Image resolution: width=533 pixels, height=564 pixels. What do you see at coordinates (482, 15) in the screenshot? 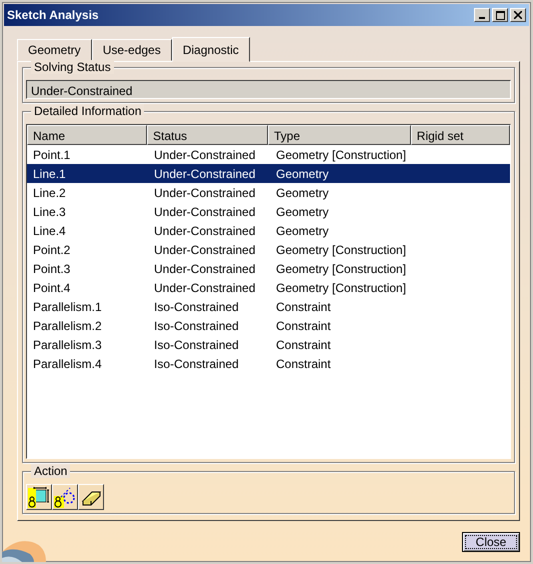
I see `minimize-button` at bounding box center [482, 15].